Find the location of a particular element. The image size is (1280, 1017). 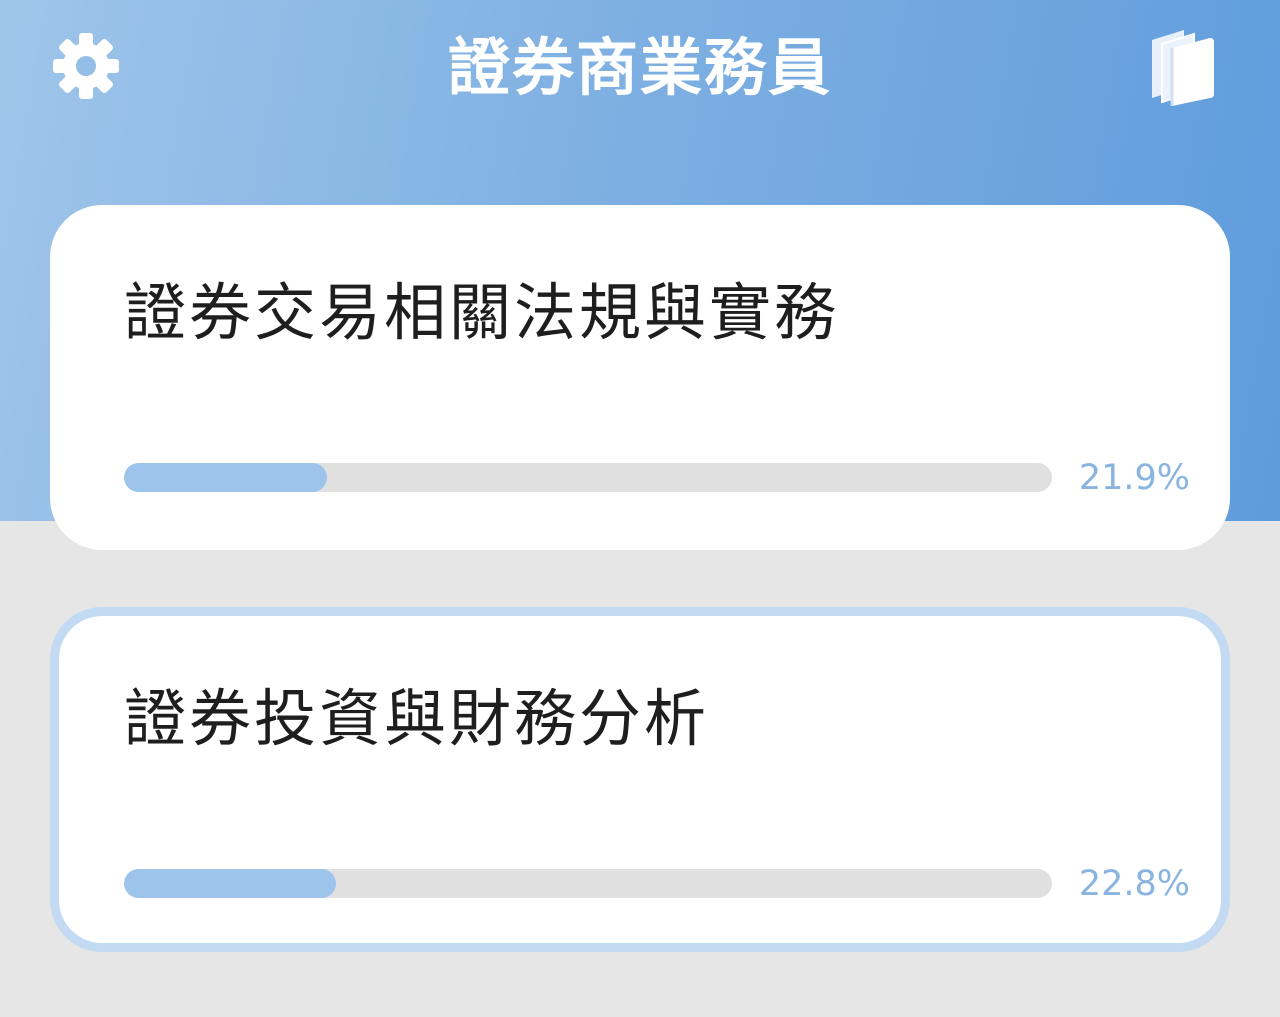

books-icon is located at coordinates (1181, 66).